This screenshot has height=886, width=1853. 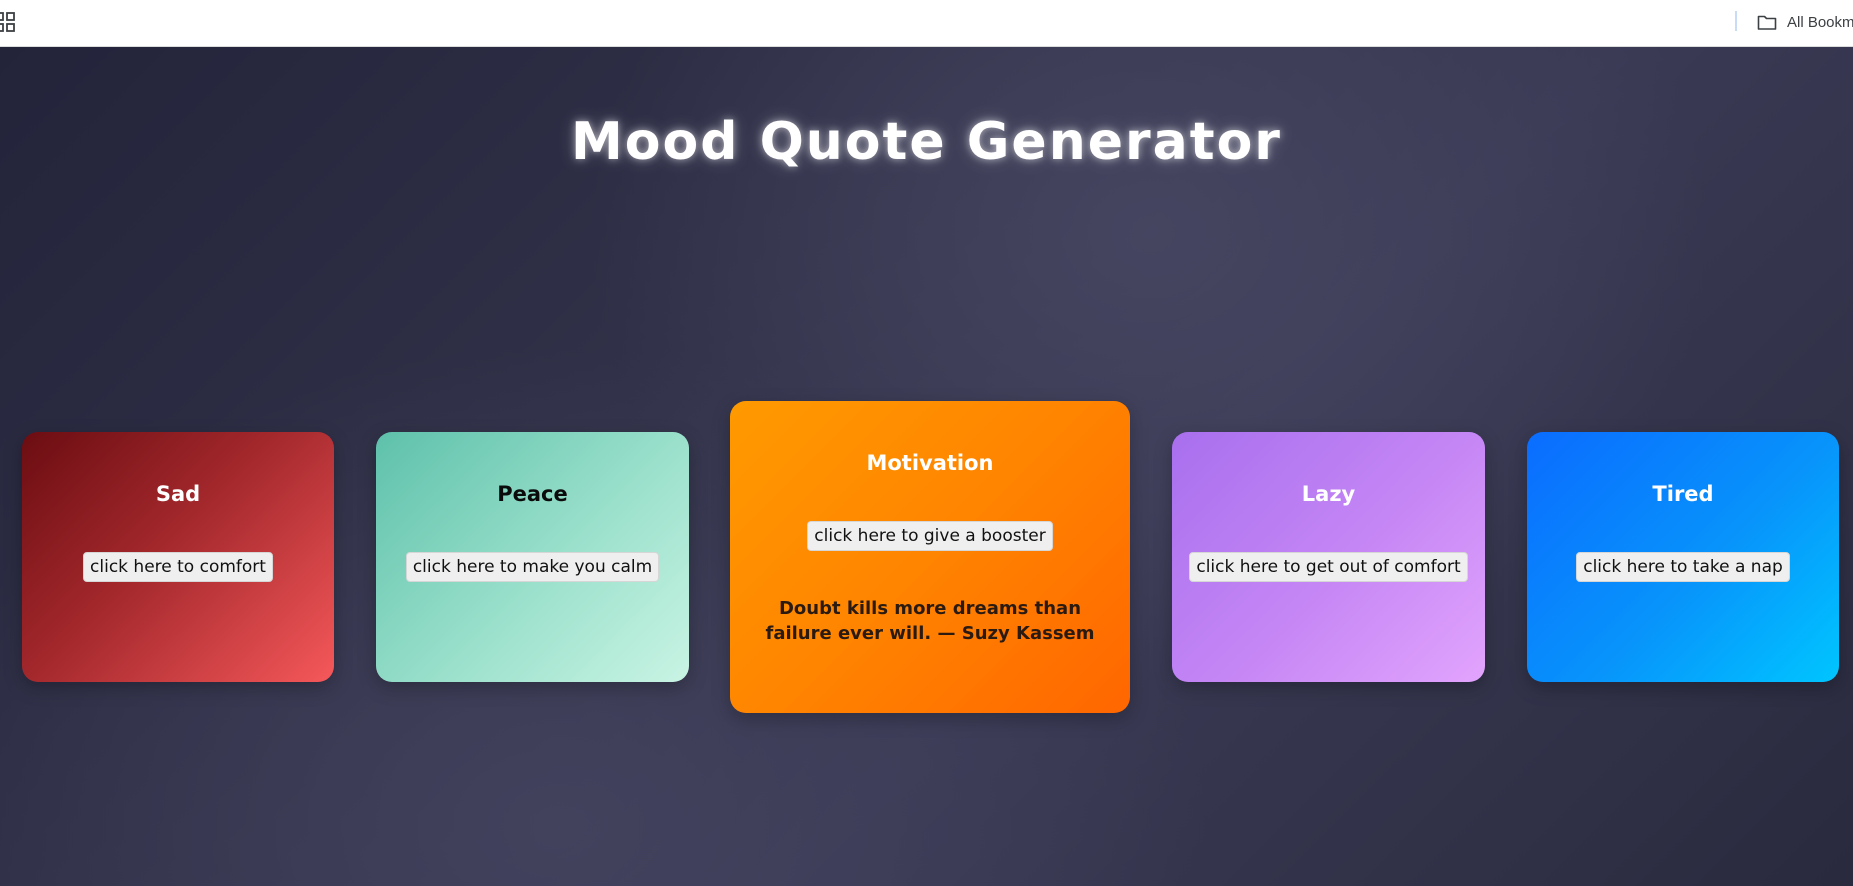 What do you see at coordinates (930, 536) in the screenshot?
I see `booster-button: click here to give a booster` at bounding box center [930, 536].